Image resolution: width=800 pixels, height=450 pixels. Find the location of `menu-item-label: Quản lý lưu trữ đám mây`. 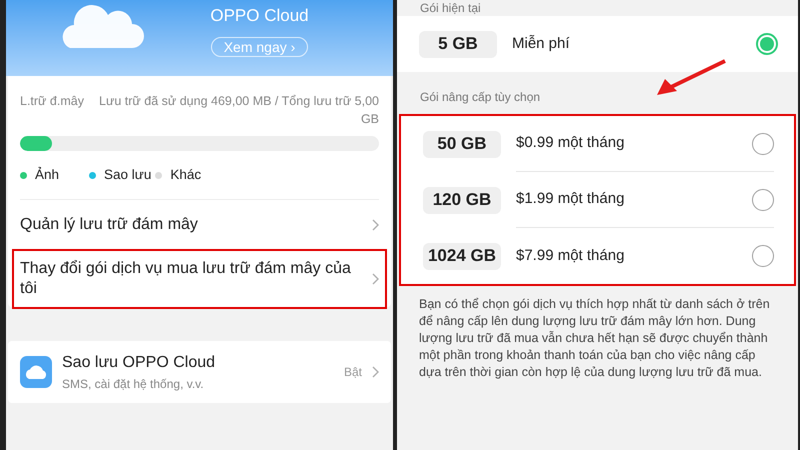

menu-item-label: Quản lý lưu trữ đám mây is located at coordinates (109, 225).